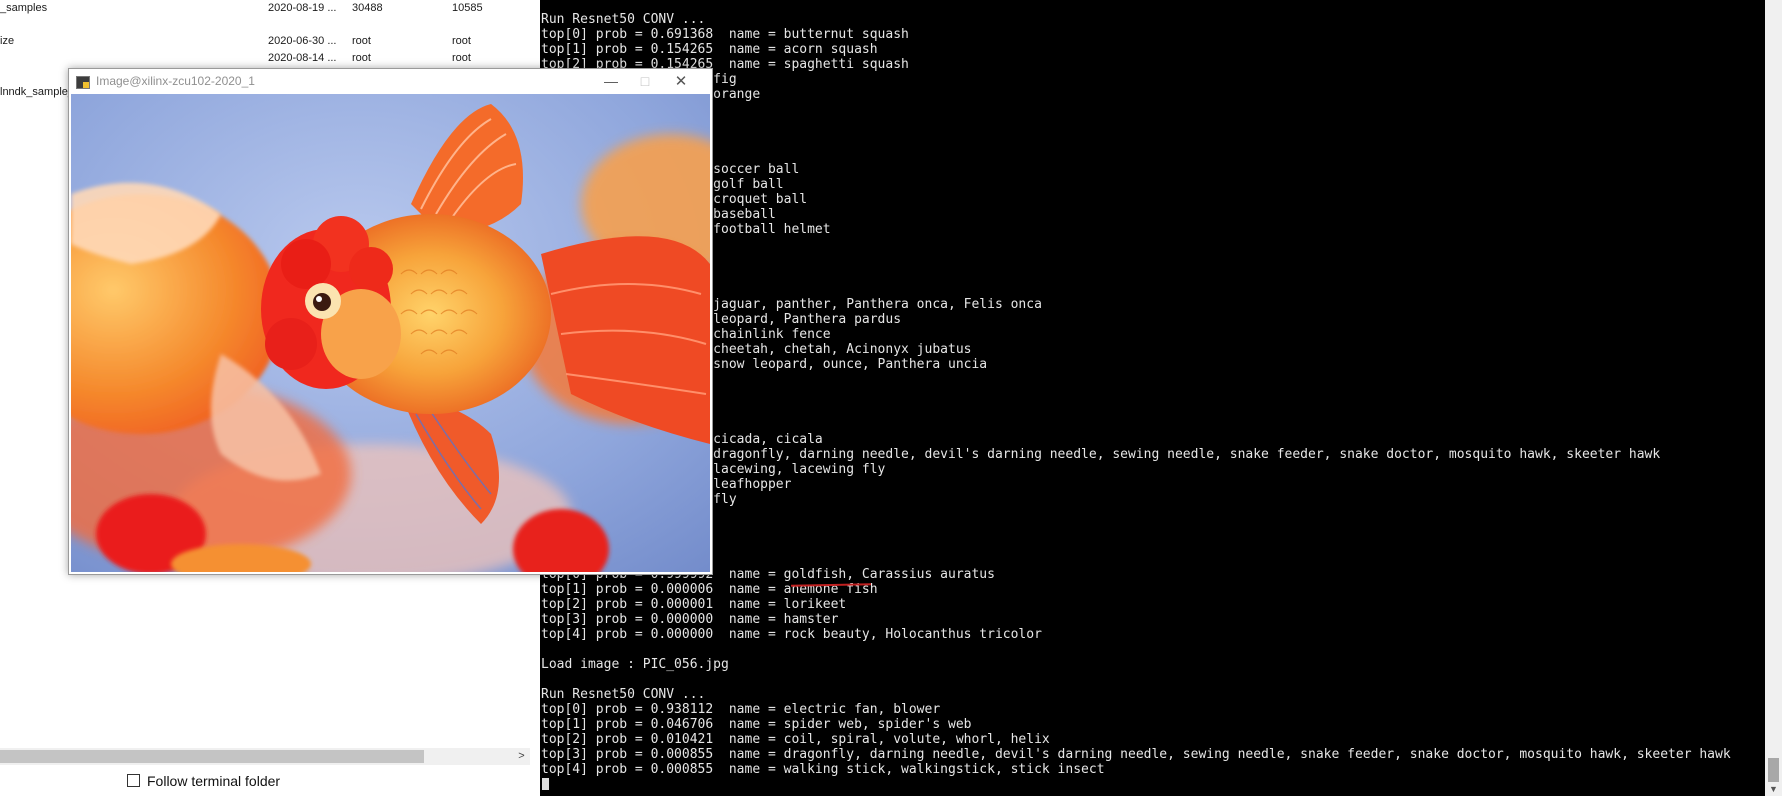 Image resolution: width=1782 pixels, height=796 pixels. Describe the element at coordinates (7, 41) in the screenshot. I see `file-name: ize` at that location.